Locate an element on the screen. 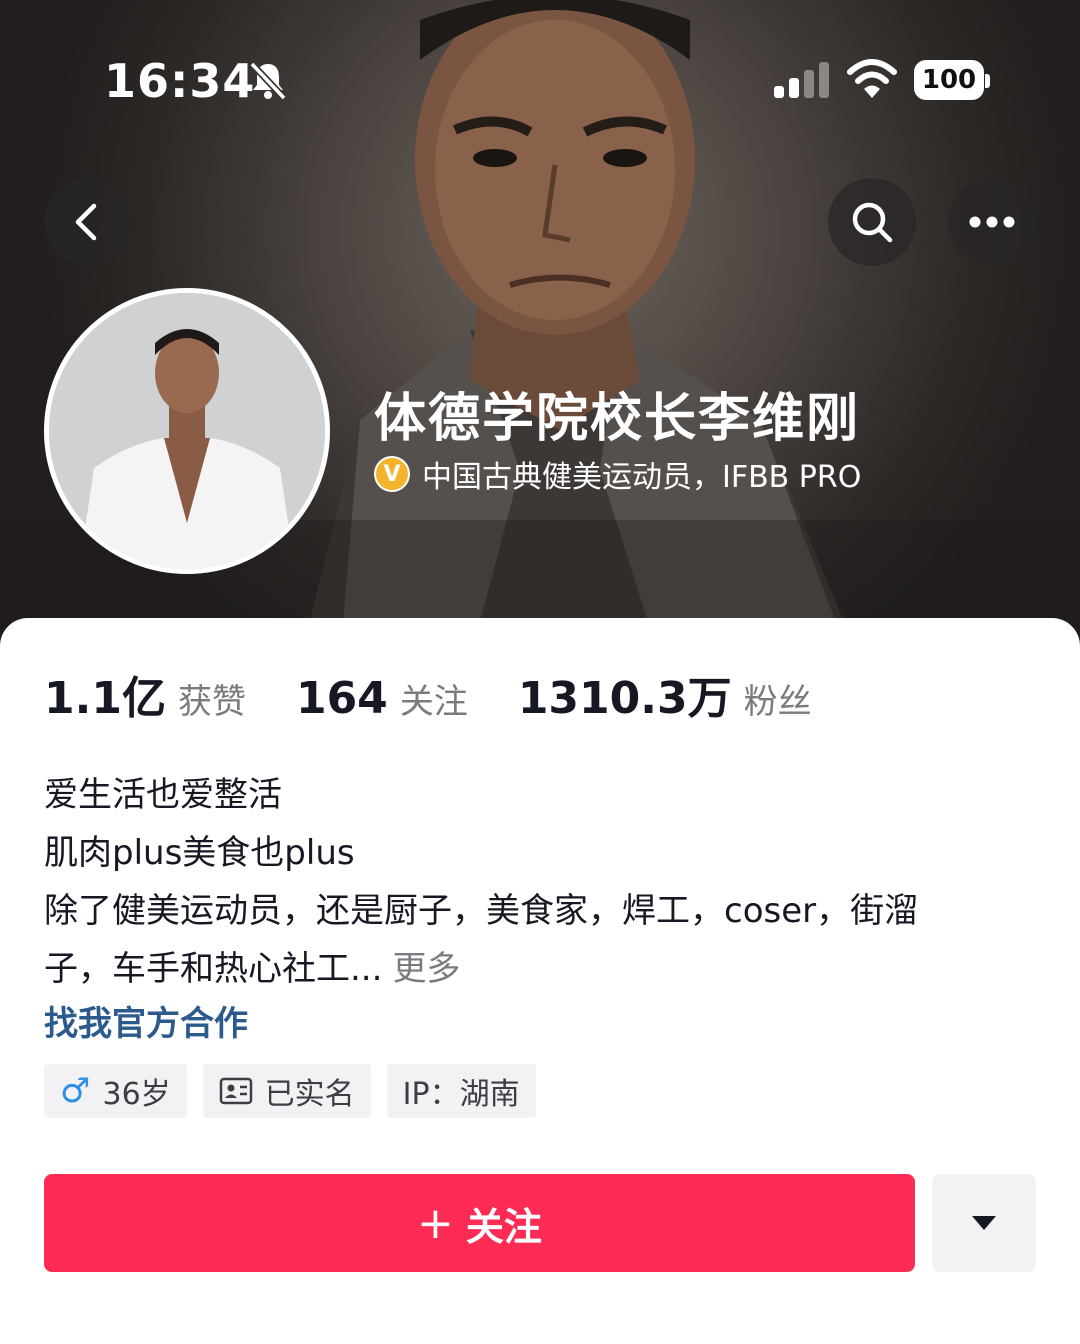 The height and width of the screenshot is (1344, 1080). tag-real-name: 已实名 is located at coordinates (286, 1091).